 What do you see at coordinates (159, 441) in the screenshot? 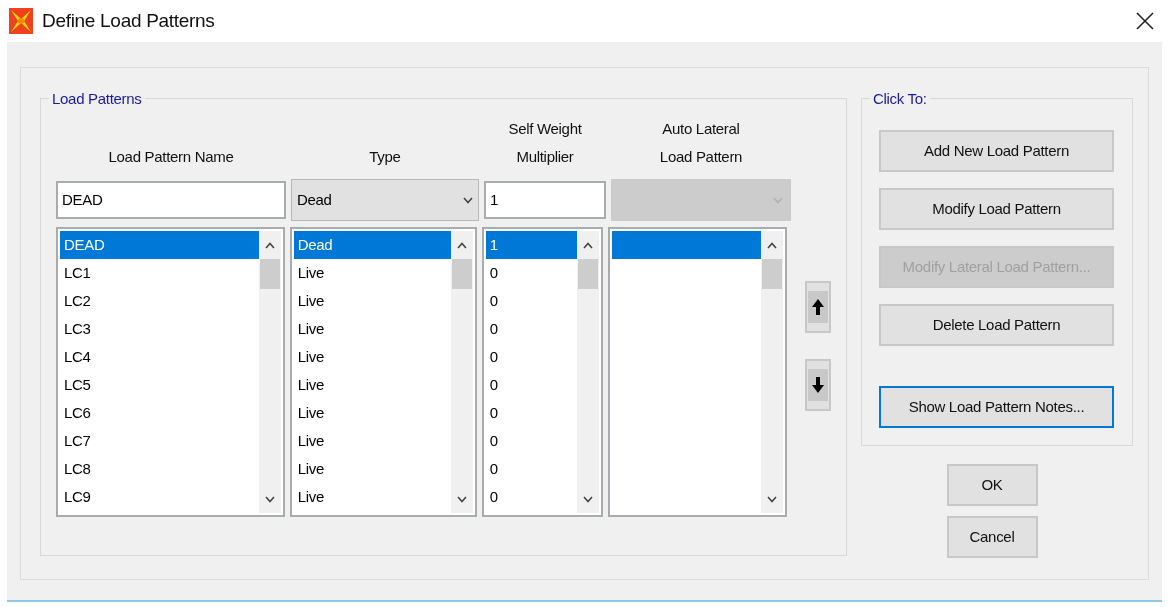
I see `list-item: LC7` at bounding box center [159, 441].